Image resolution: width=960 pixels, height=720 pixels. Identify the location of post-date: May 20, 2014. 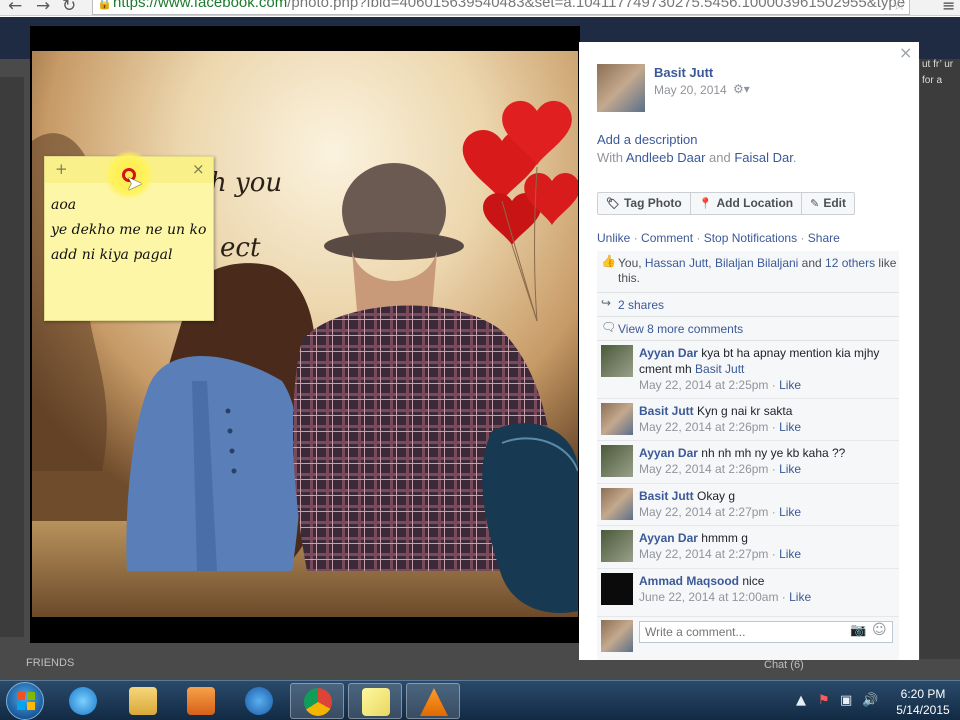
(690, 90).